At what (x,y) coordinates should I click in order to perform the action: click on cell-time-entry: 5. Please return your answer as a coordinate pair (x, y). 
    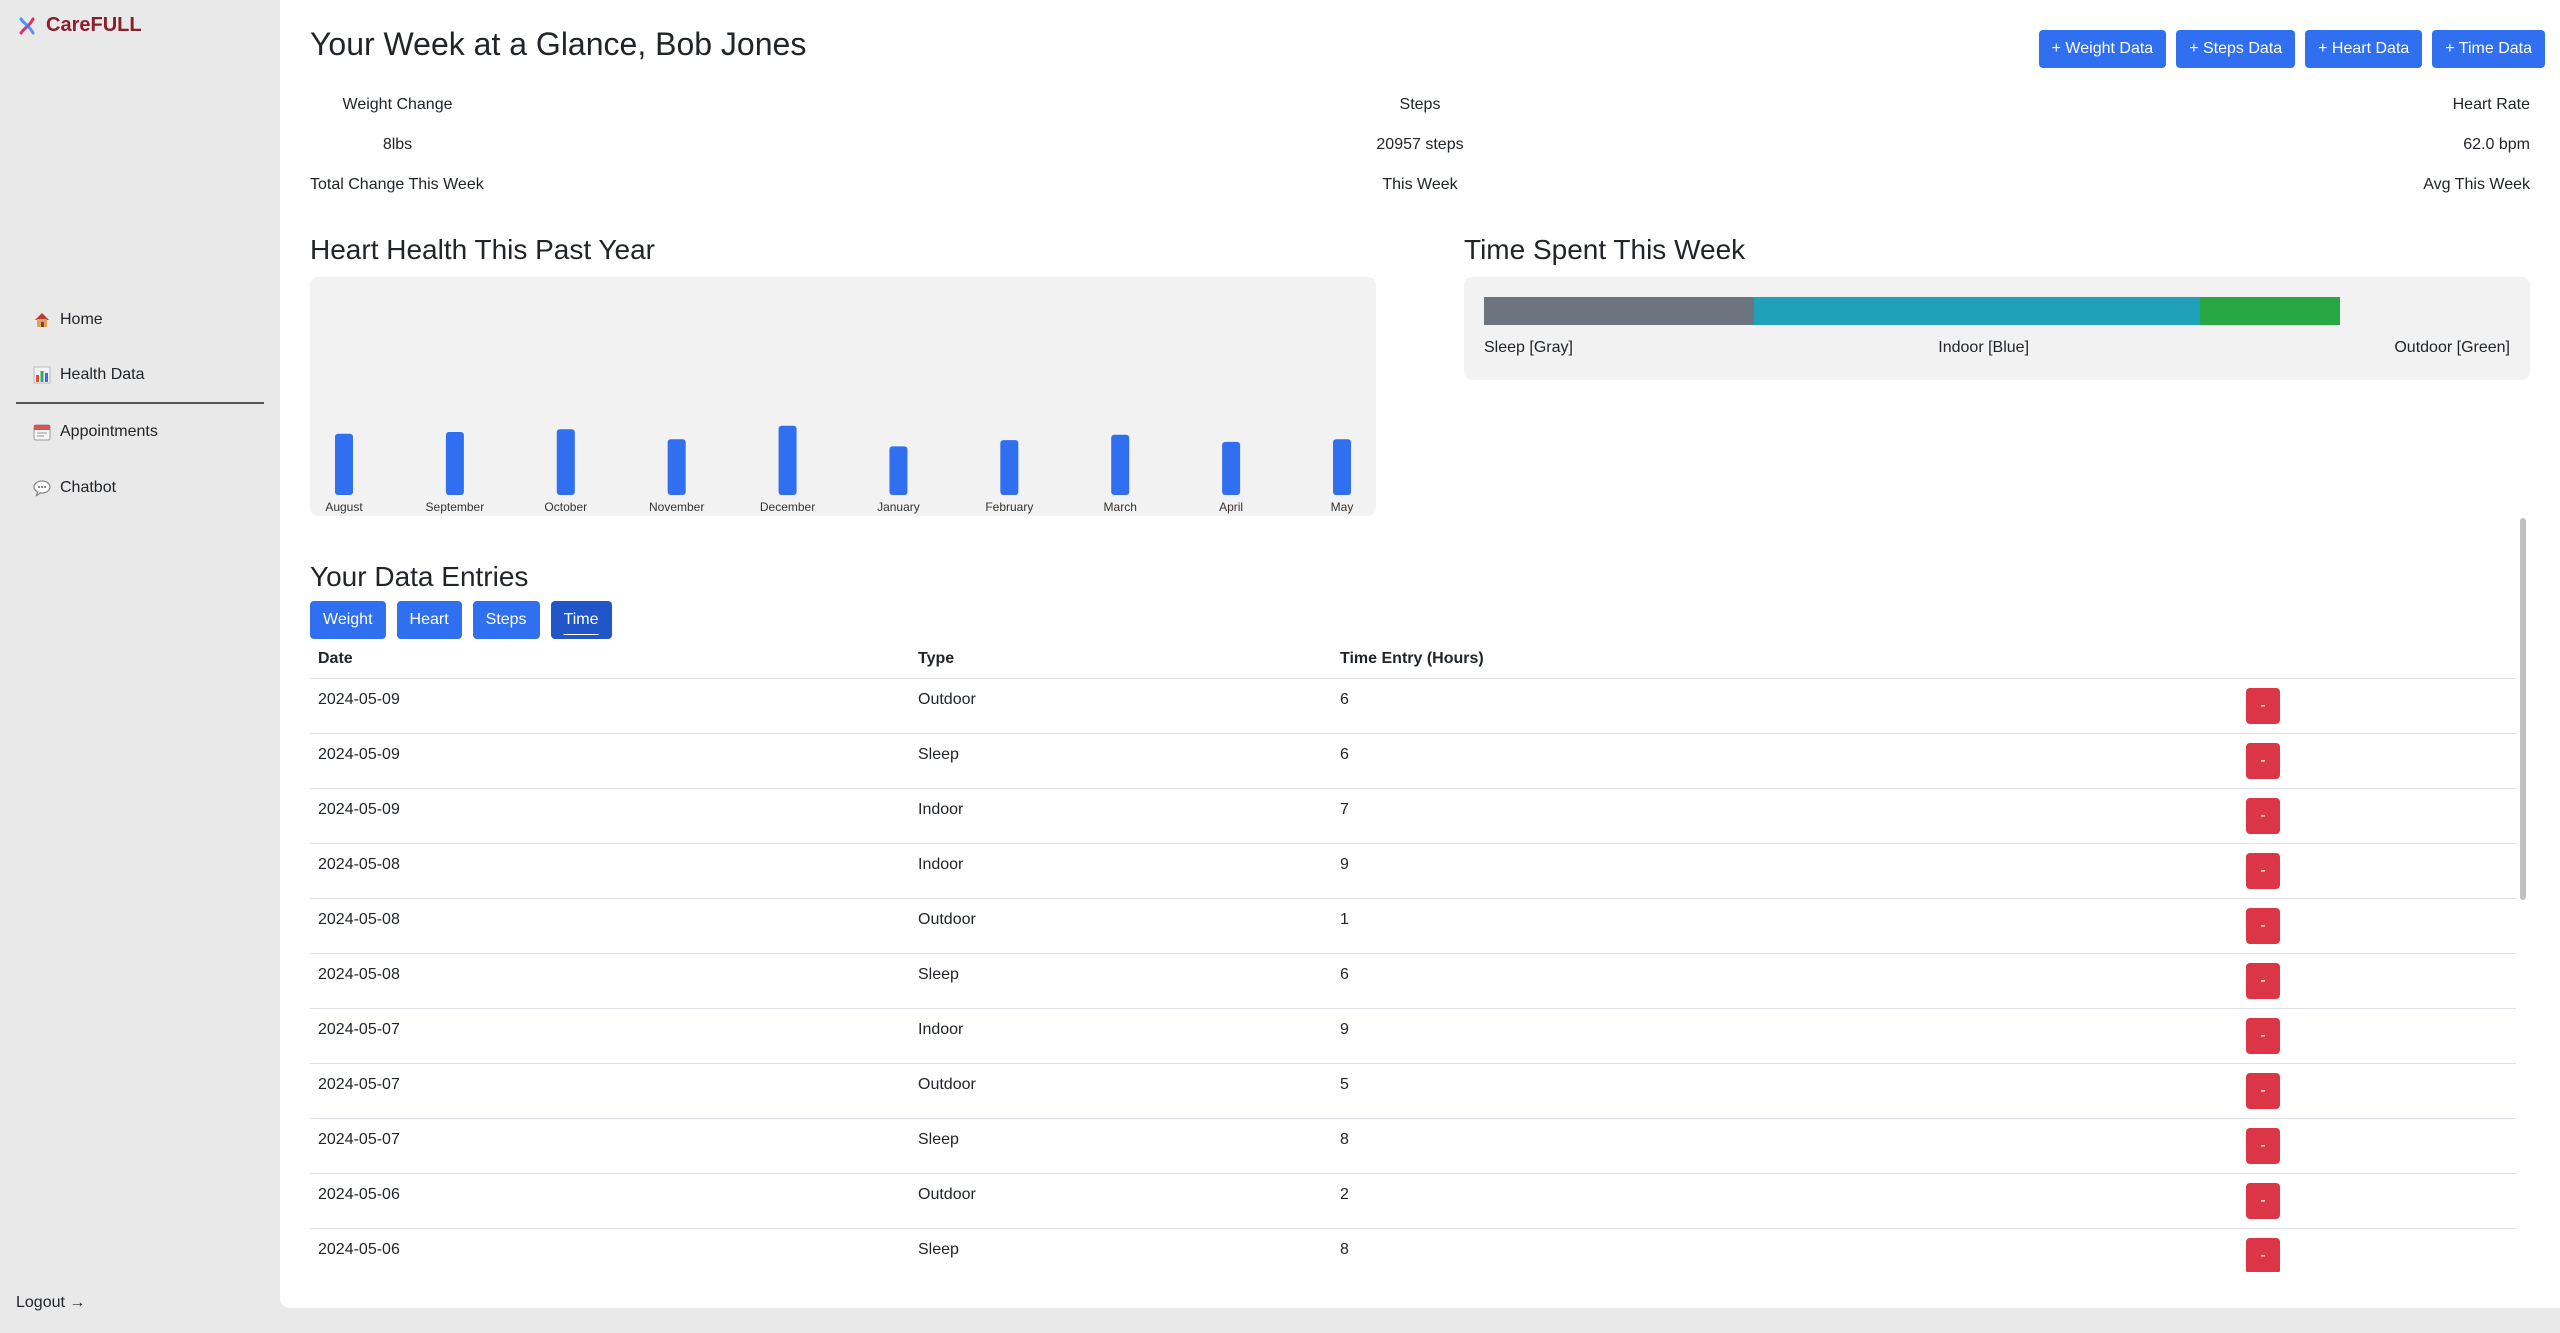
    Looking at the image, I should click on (1785, 1091).